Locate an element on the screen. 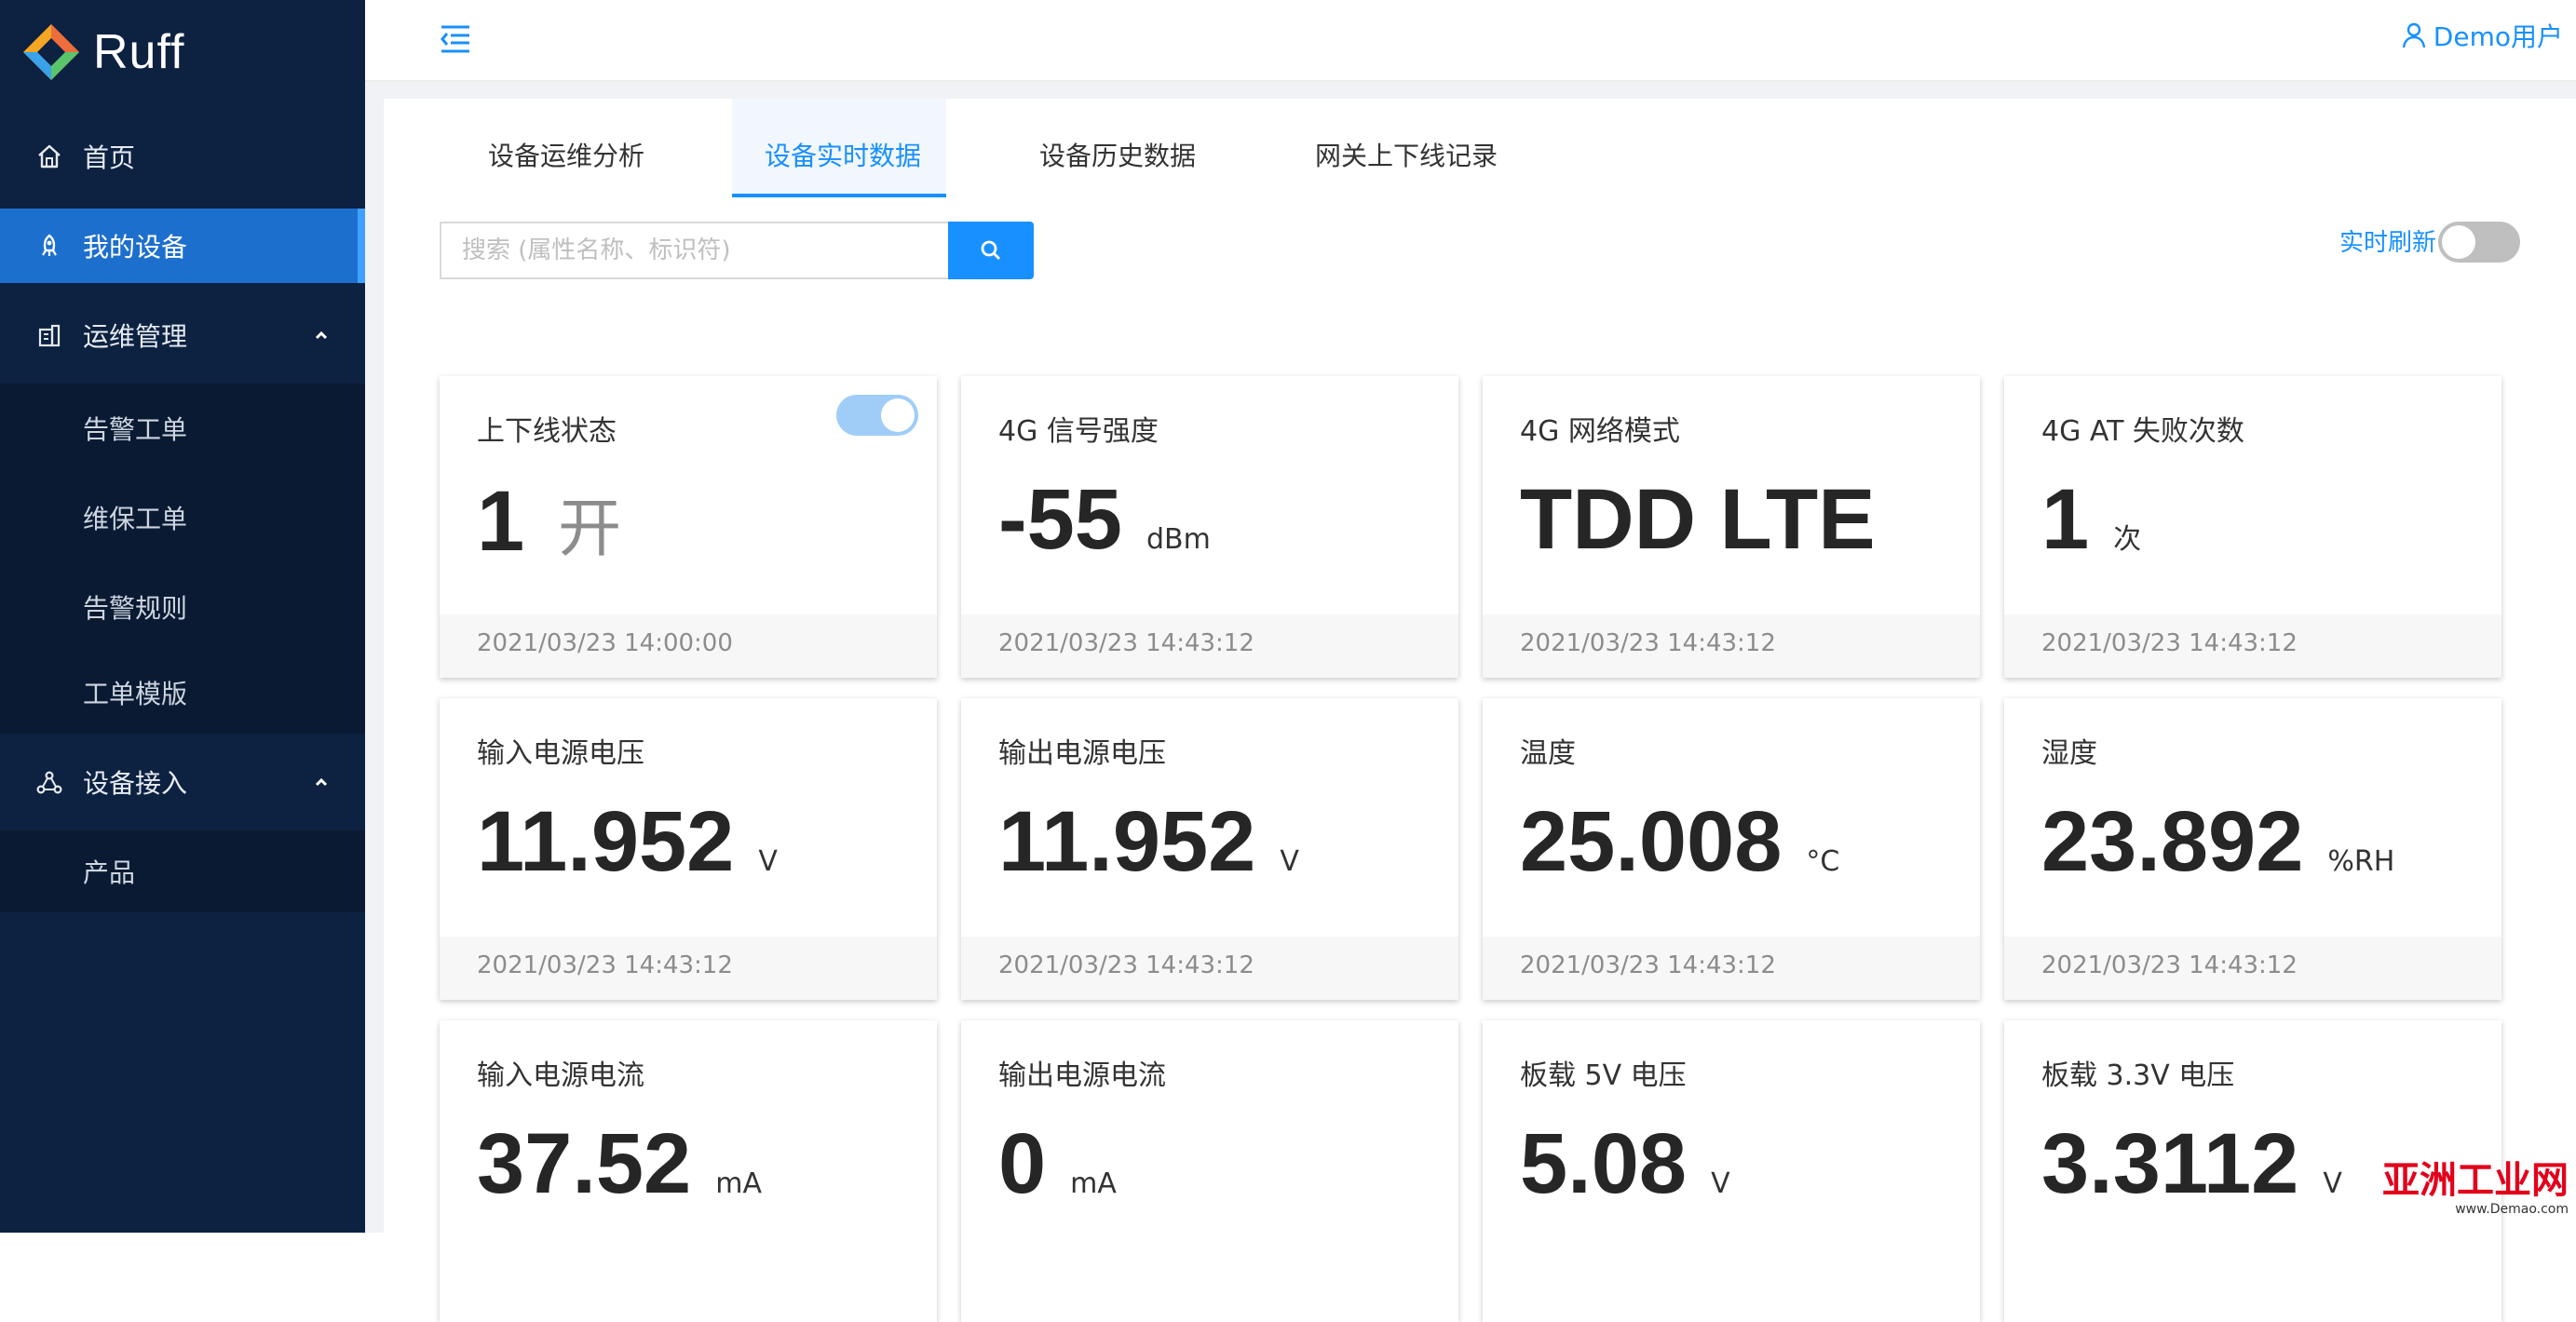 This screenshot has width=2576, height=1322. tab-device-realtime-data: 设备实时数据 is located at coordinates (843, 158).